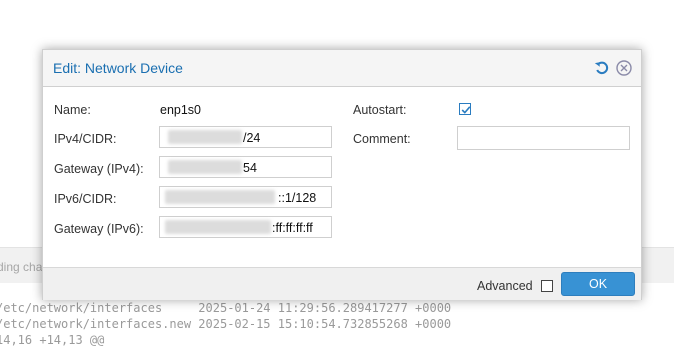 This screenshot has height=351, width=674. What do you see at coordinates (52, 340) in the screenshot?
I see `diff-line: 14,16 +14,13 @@` at bounding box center [52, 340].